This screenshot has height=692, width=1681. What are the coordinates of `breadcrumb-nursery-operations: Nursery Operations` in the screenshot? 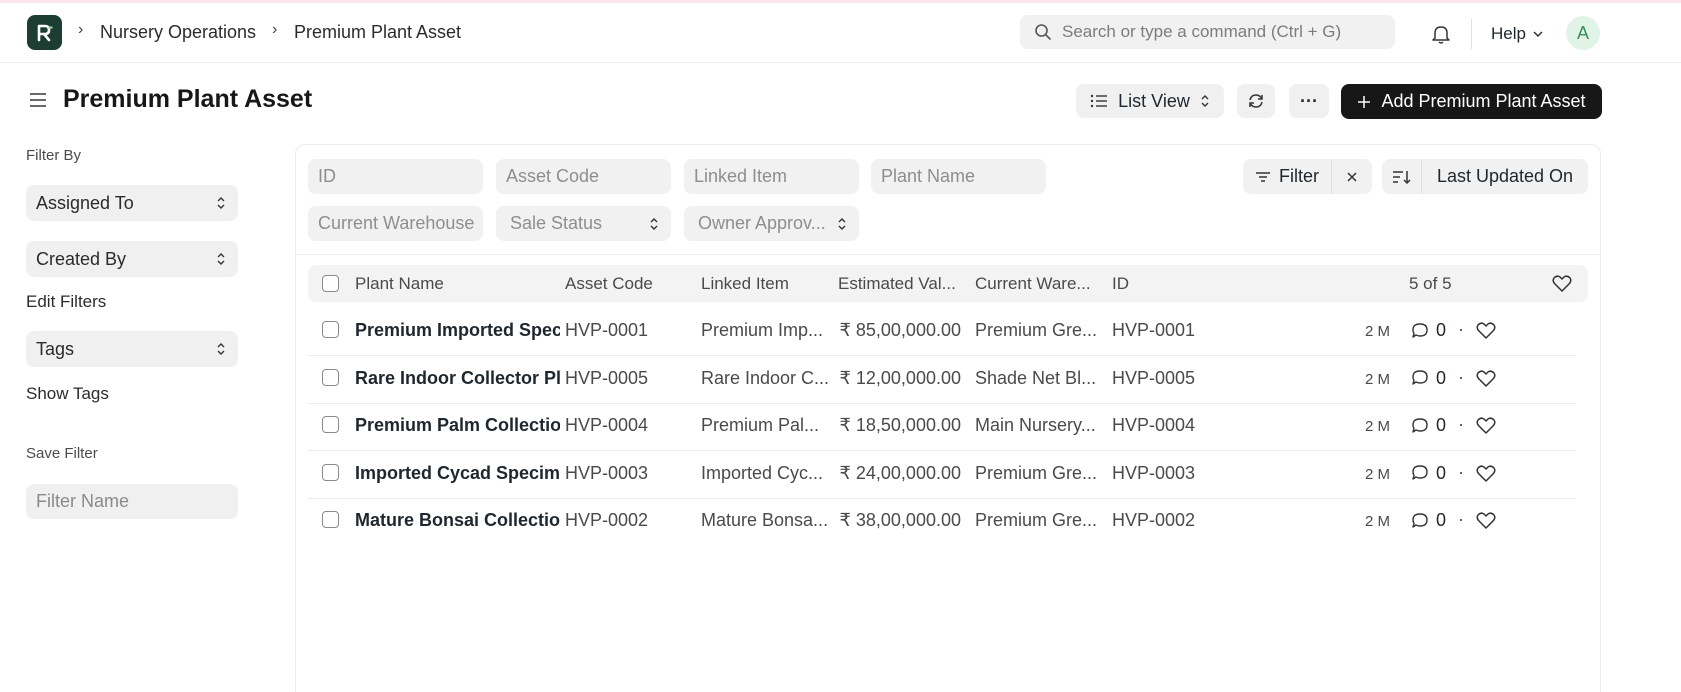 It's located at (178, 32).